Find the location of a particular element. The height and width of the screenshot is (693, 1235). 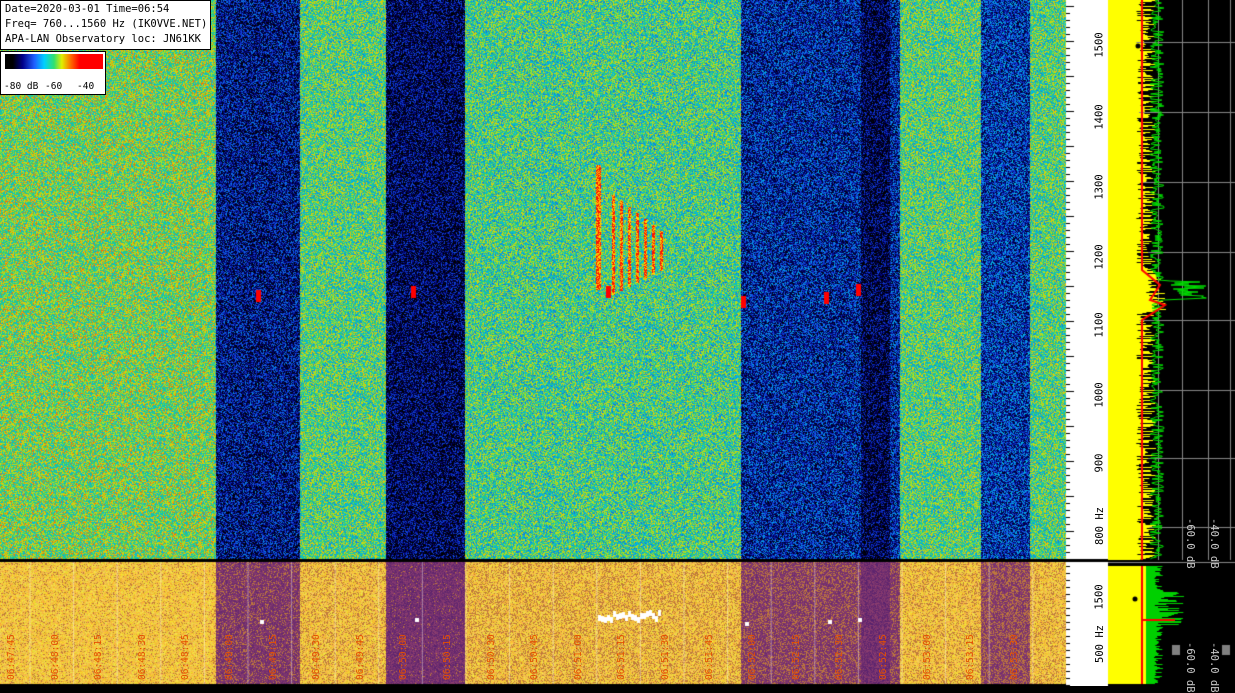

time-tick-label: 06:52:45 is located at coordinates (883, 657).